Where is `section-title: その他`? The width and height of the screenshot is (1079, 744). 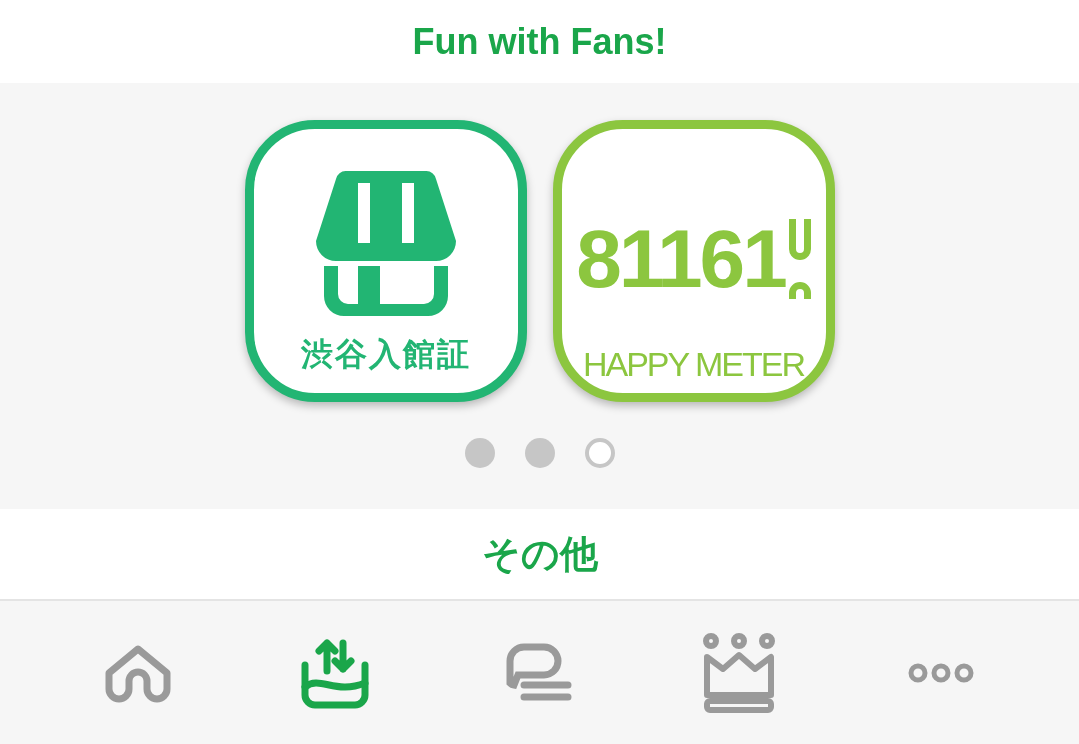 section-title: その他 is located at coordinates (539, 554).